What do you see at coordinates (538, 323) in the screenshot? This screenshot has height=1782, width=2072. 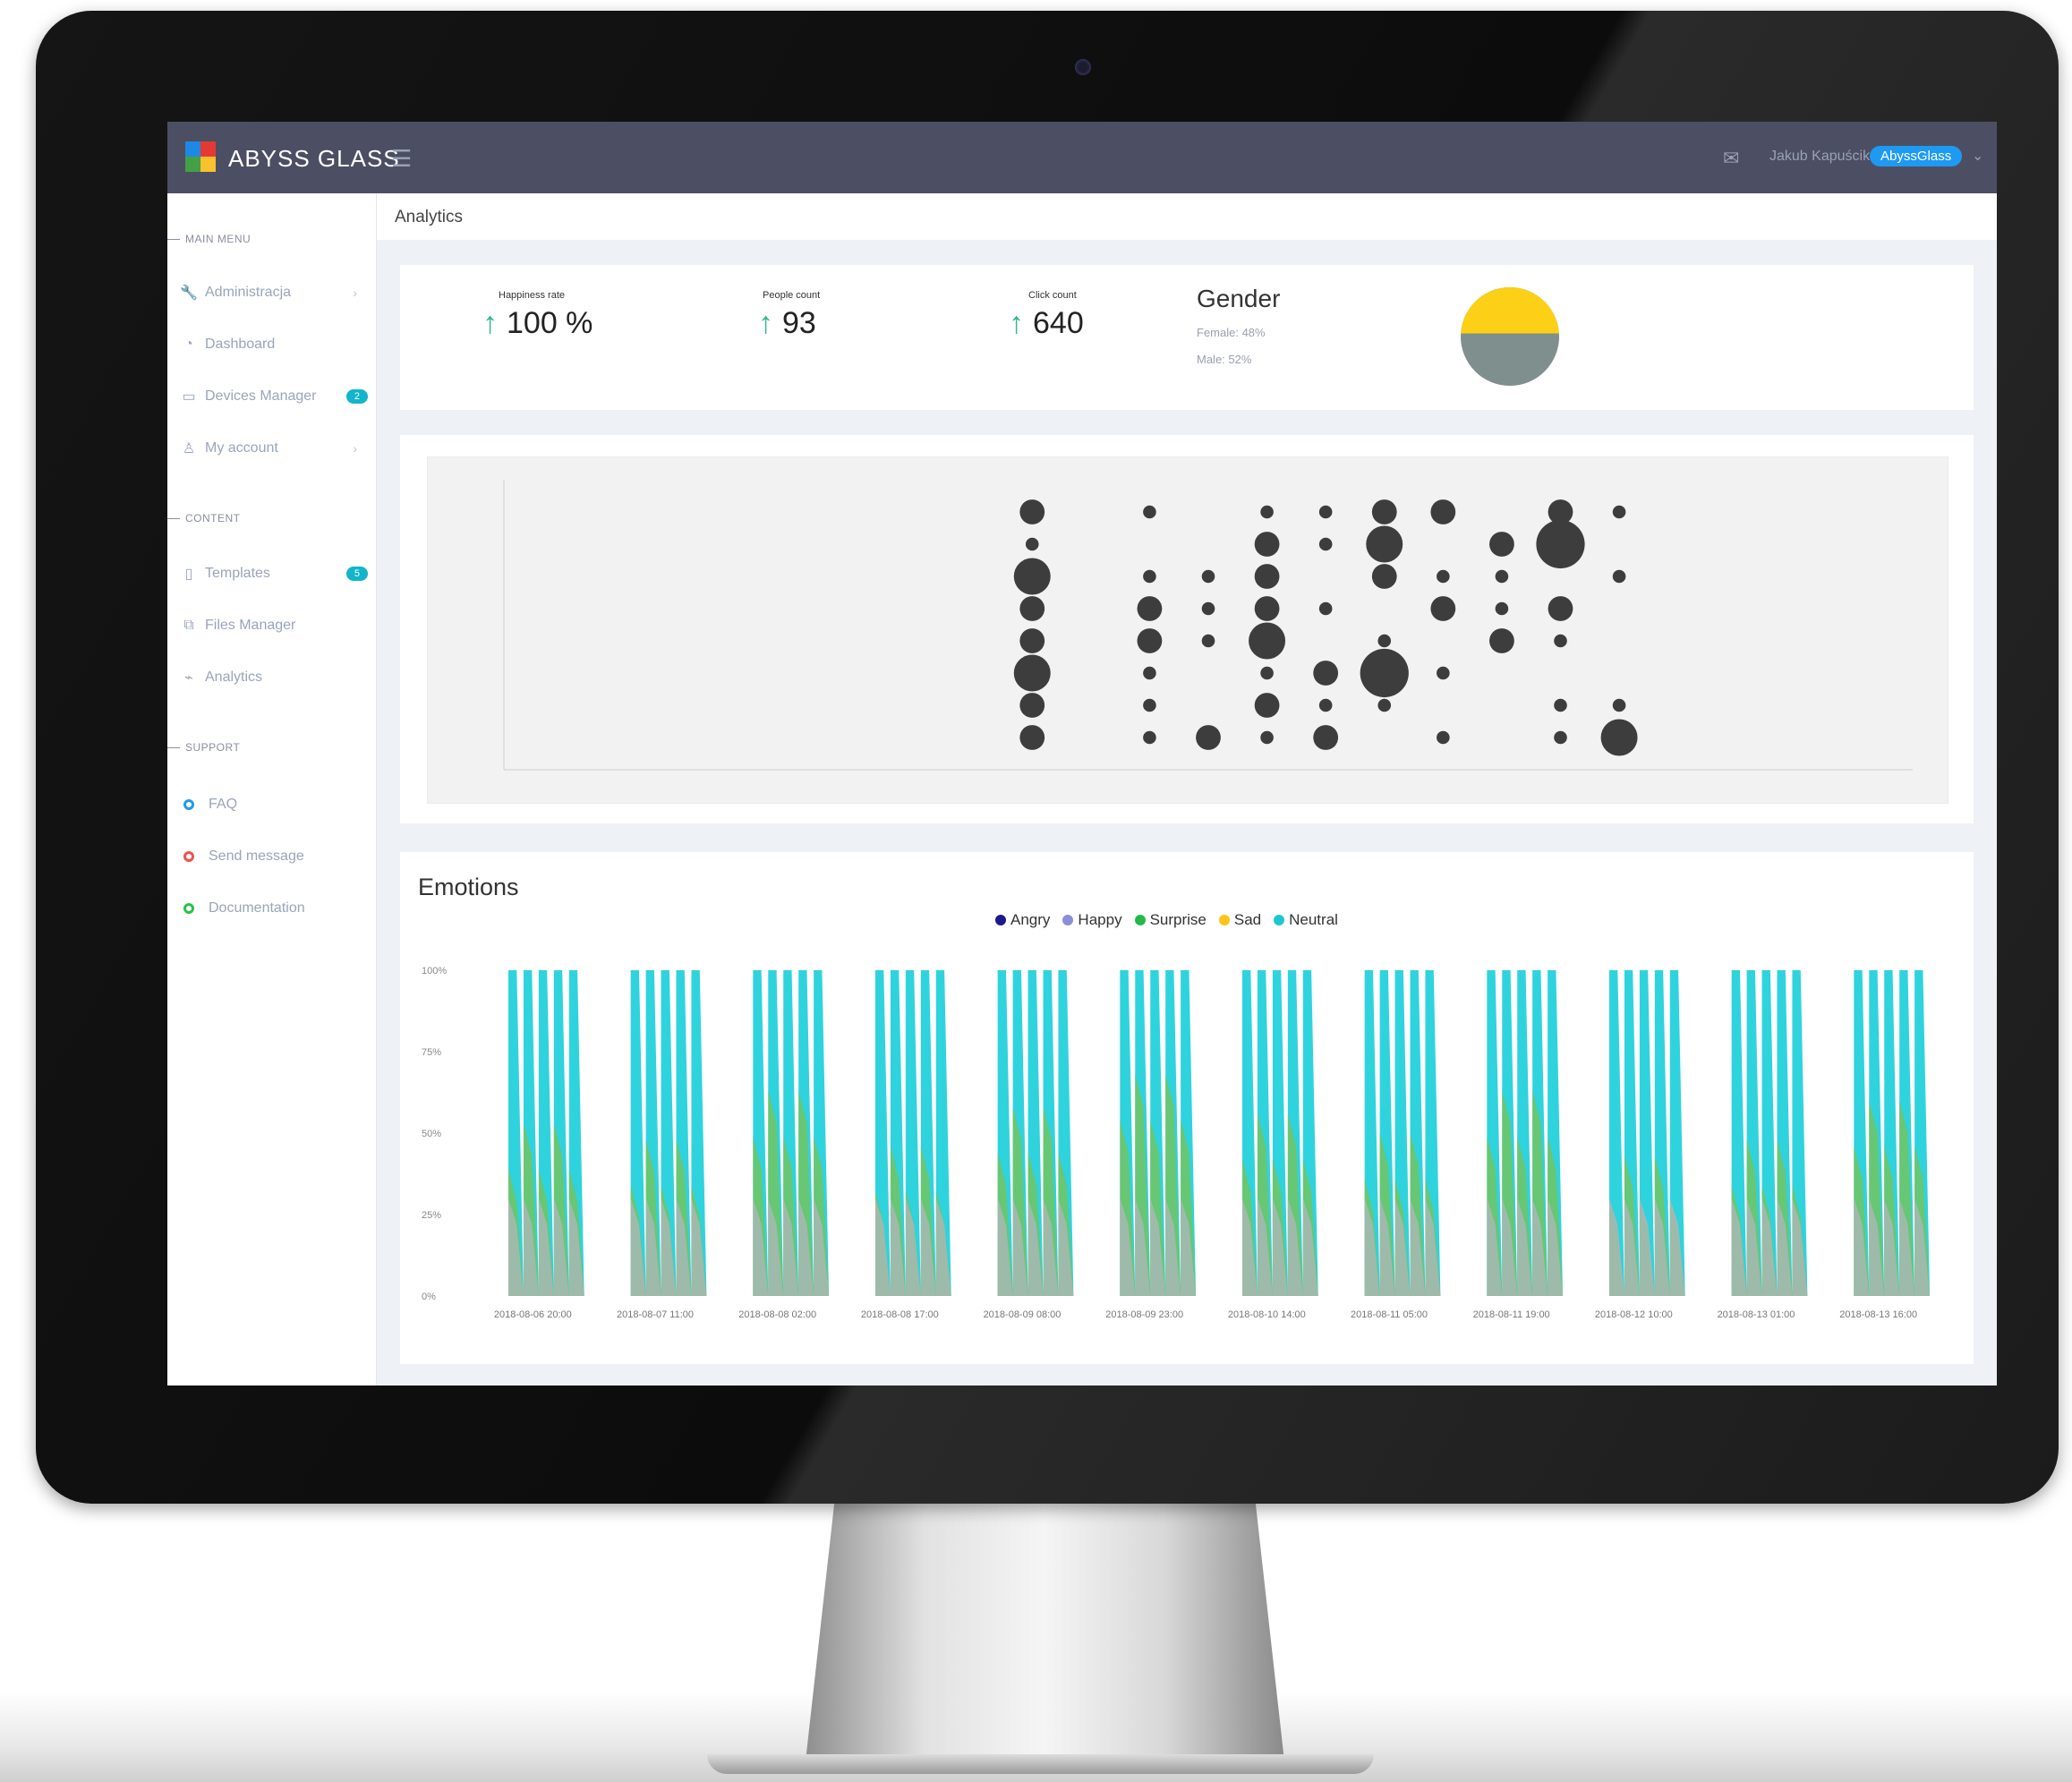 I see `happiness-rate-value: ↑ 100 %` at bounding box center [538, 323].